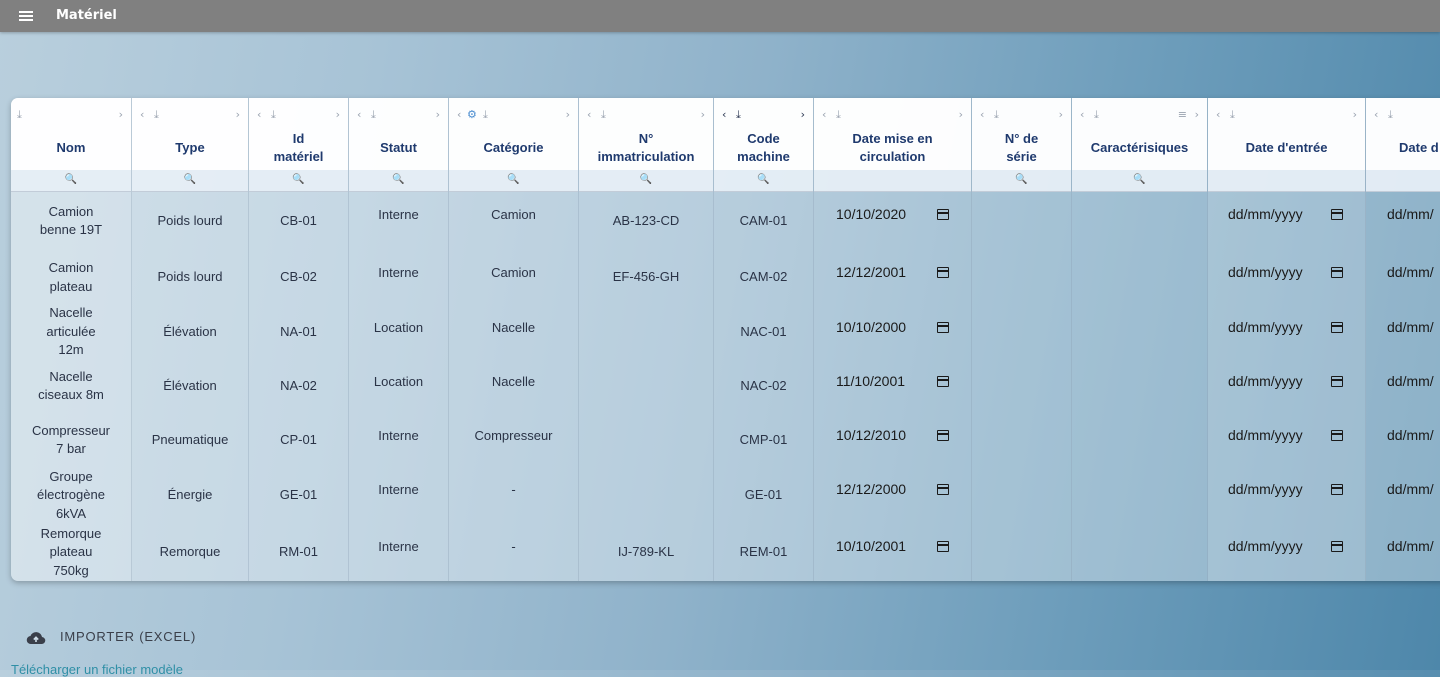 Image resolution: width=1440 pixels, height=677 pixels. What do you see at coordinates (26, 16) in the screenshot?
I see `menu-icon` at bounding box center [26, 16].